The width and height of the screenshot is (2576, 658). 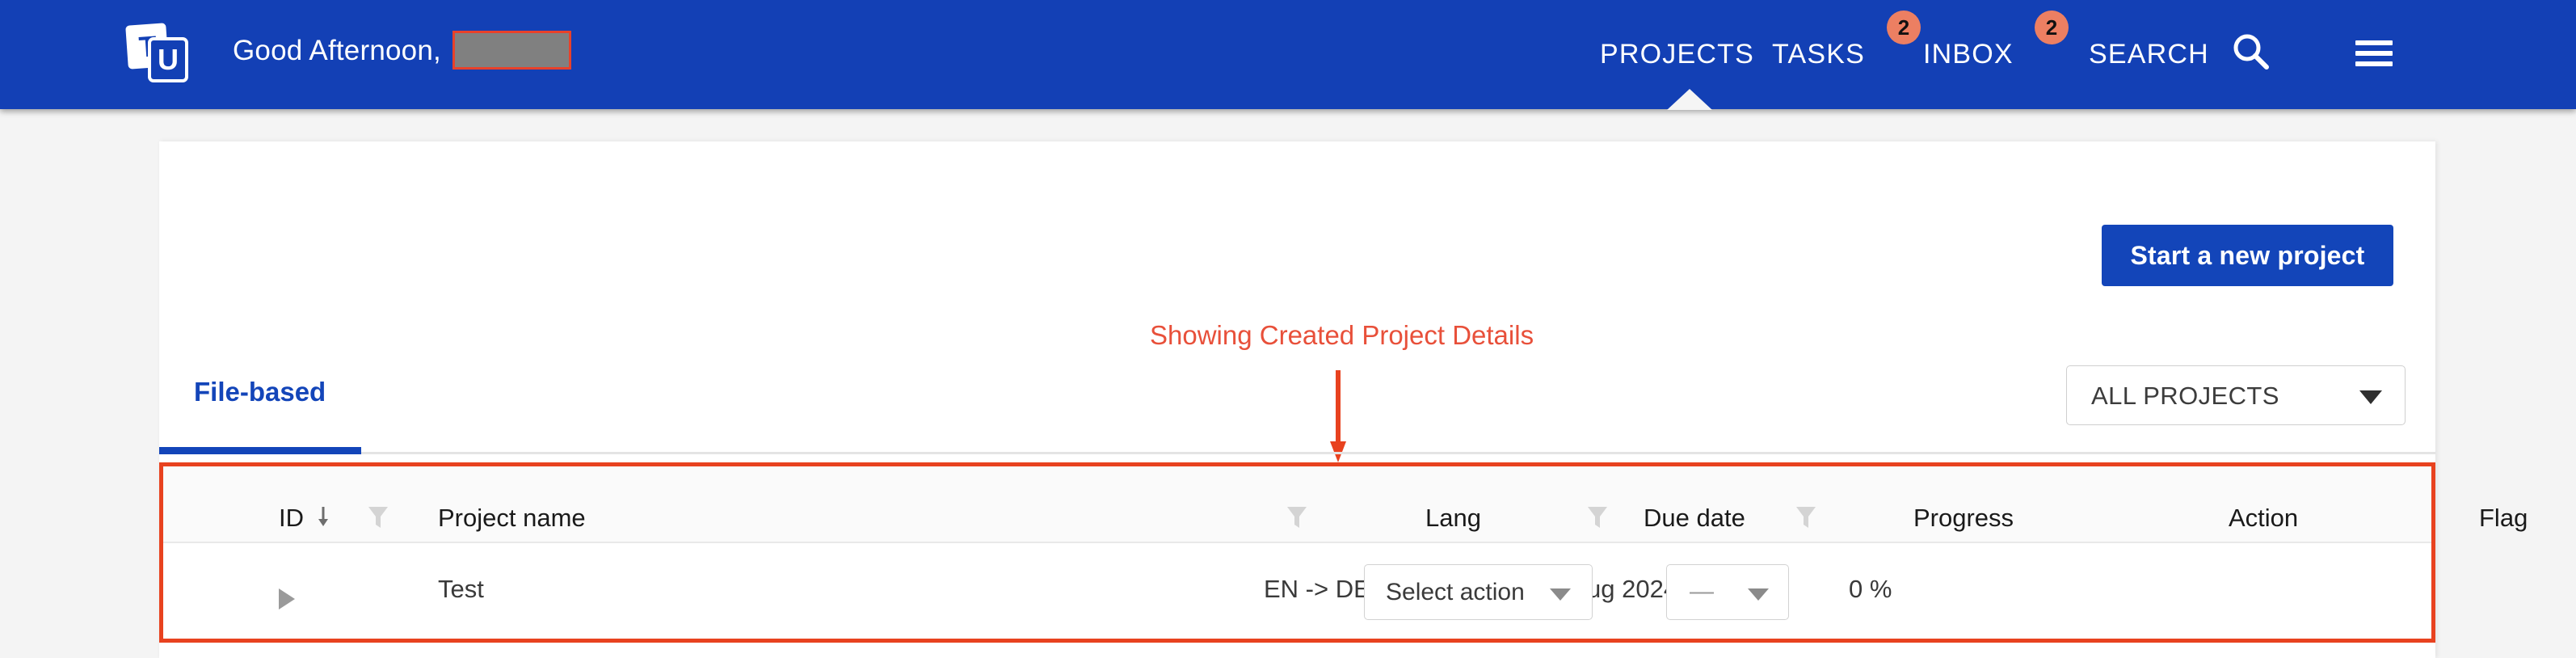 What do you see at coordinates (1904, 27) in the screenshot?
I see `tasks-badge: 2` at bounding box center [1904, 27].